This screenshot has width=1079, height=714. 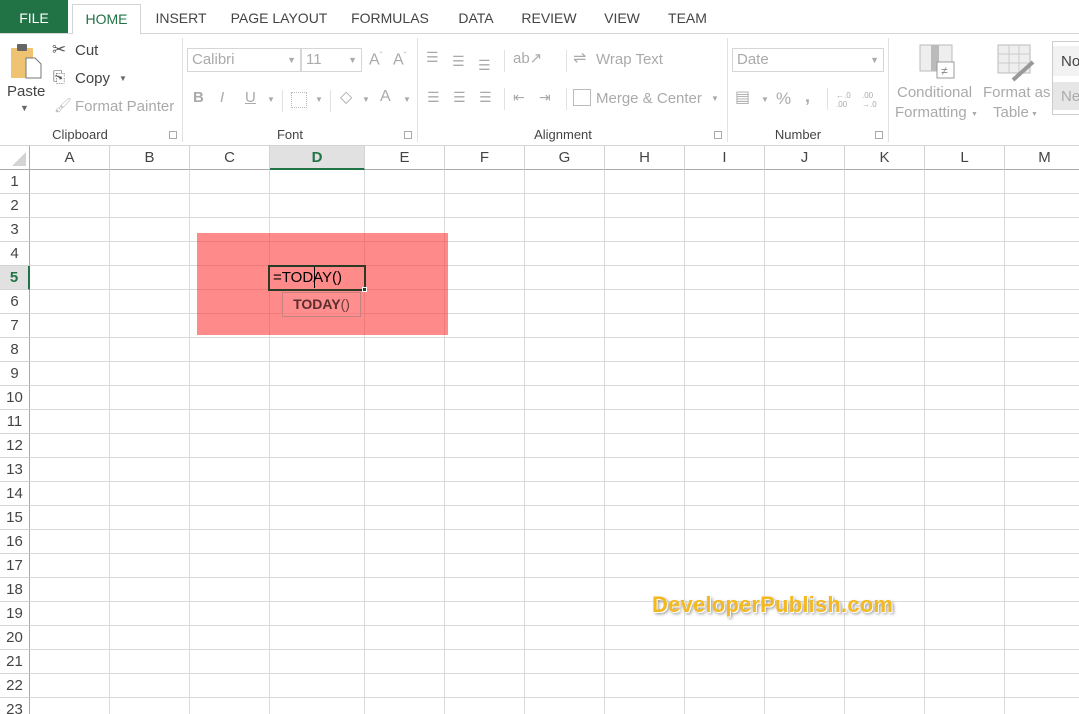 I want to click on fill-color-icon: ◇, so click(x=346, y=98).